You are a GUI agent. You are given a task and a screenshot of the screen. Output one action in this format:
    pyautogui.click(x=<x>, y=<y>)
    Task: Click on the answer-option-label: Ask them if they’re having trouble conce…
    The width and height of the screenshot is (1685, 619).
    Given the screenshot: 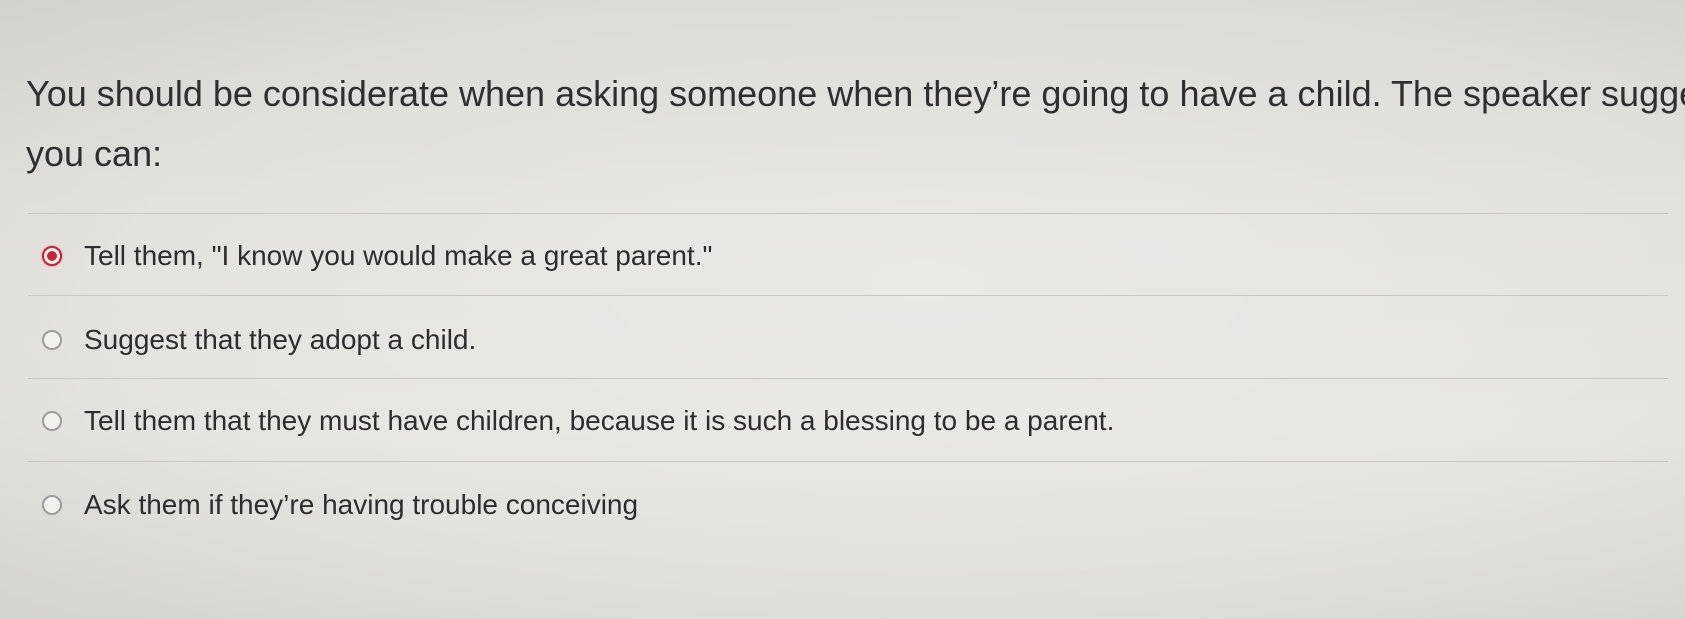 What is the action you would take?
    pyautogui.click(x=361, y=505)
    